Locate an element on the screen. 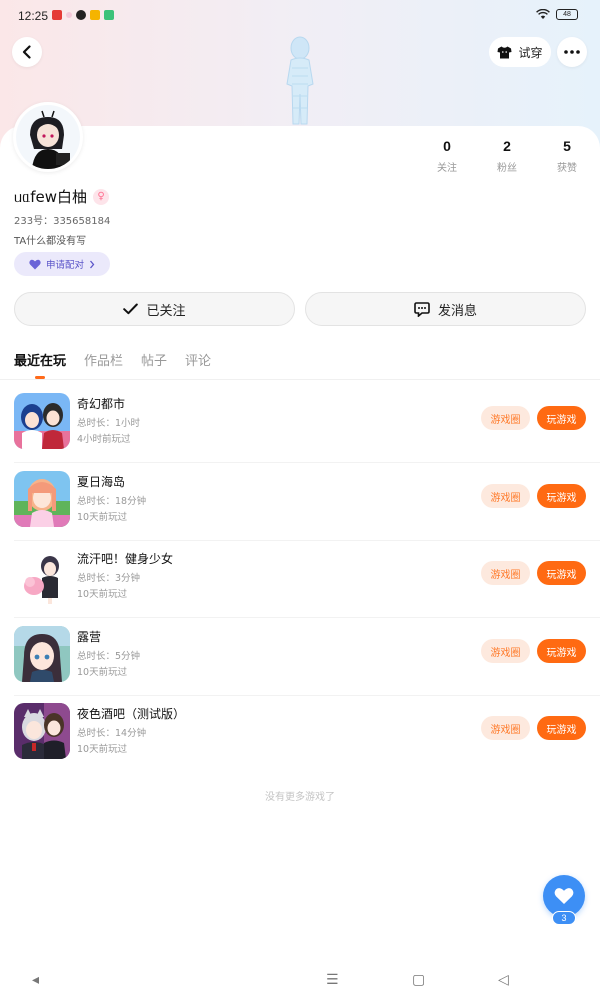 The height and width of the screenshot is (1000, 600). gender-icon: ♀ is located at coordinates (101, 196).